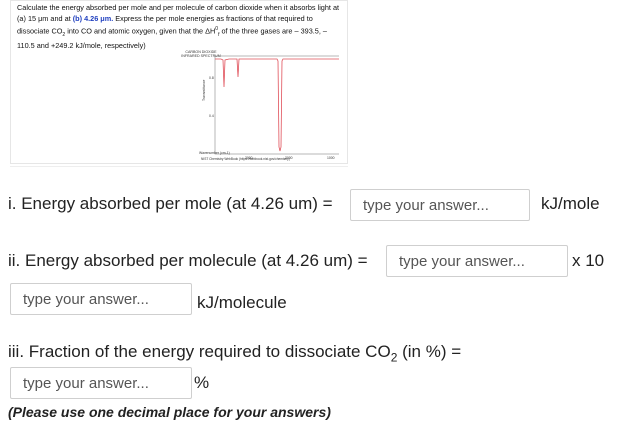  What do you see at coordinates (101, 383) in the screenshot?
I see `q3-answer-input` at bounding box center [101, 383].